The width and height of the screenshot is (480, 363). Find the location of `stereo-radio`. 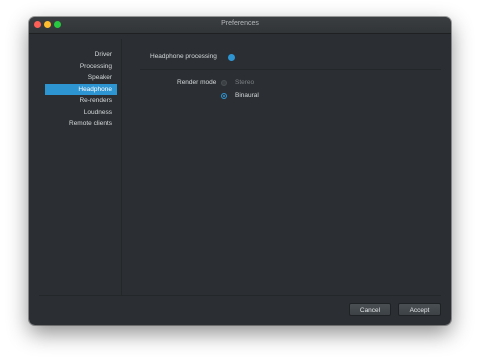

stereo-radio is located at coordinates (224, 82).